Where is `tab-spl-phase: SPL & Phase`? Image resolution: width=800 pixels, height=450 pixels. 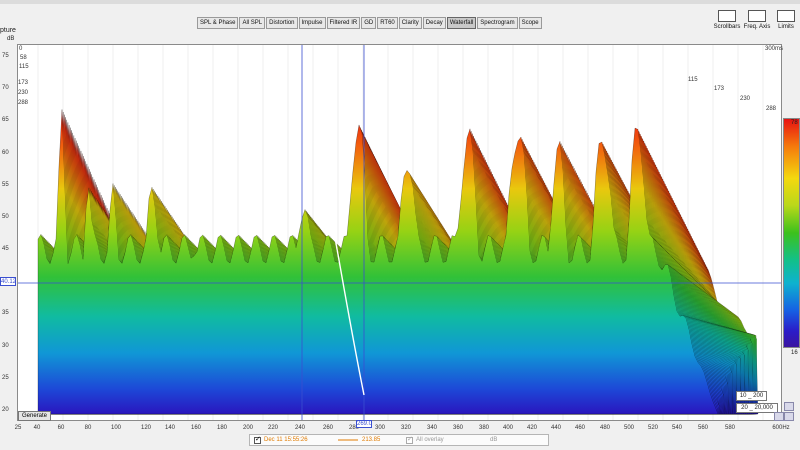
tab-spl-phase: SPL & Phase is located at coordinates (218, 23).